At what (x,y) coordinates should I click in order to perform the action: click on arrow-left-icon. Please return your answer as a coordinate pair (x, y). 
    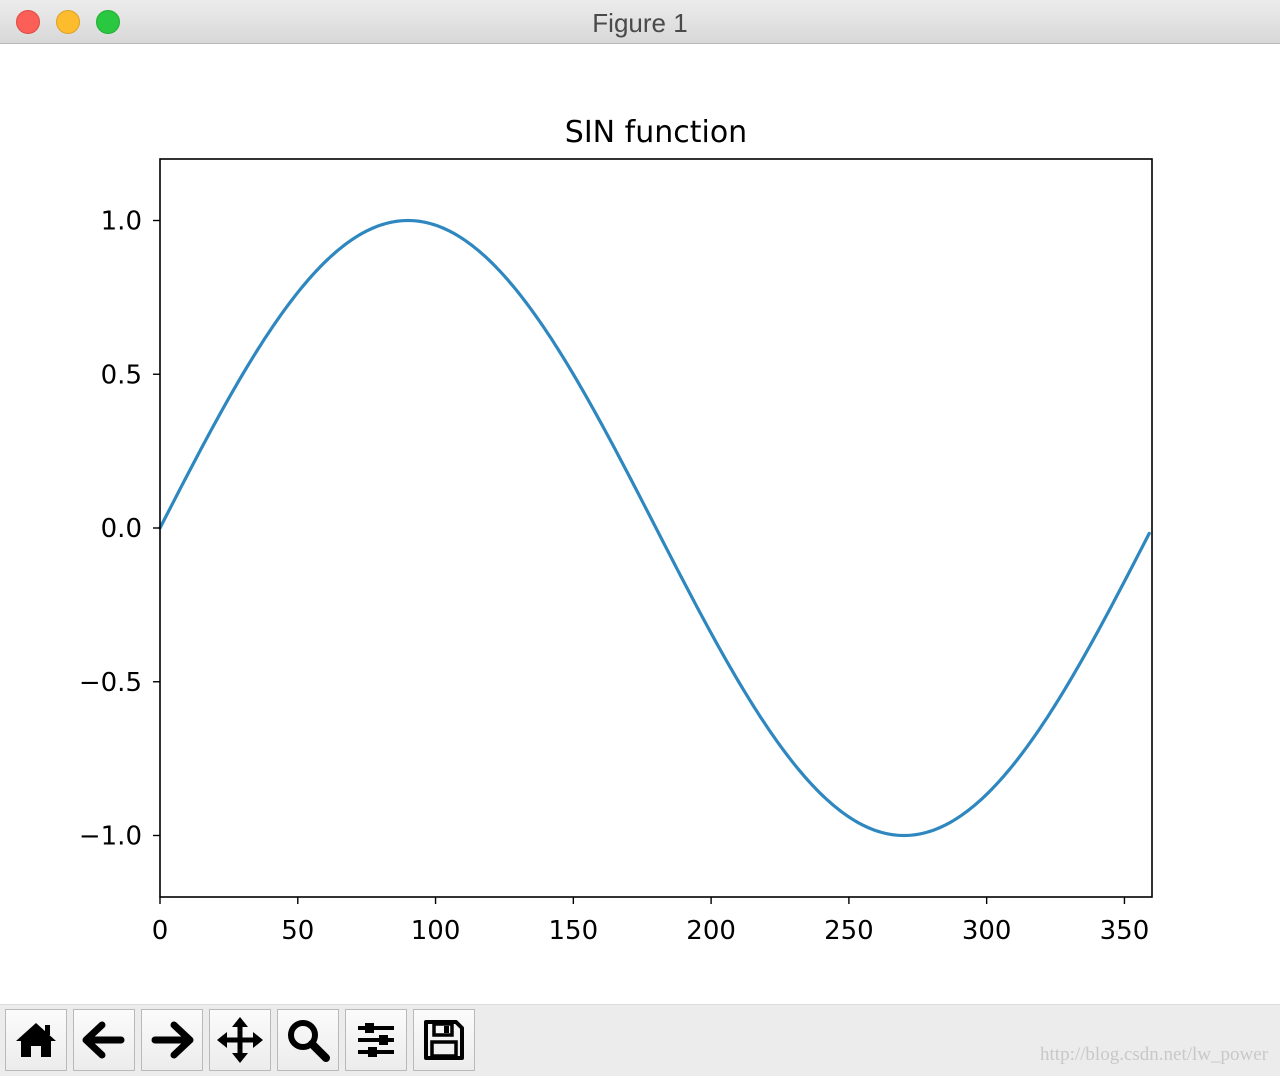
    Looking at the image, I should click on (103, 1040).